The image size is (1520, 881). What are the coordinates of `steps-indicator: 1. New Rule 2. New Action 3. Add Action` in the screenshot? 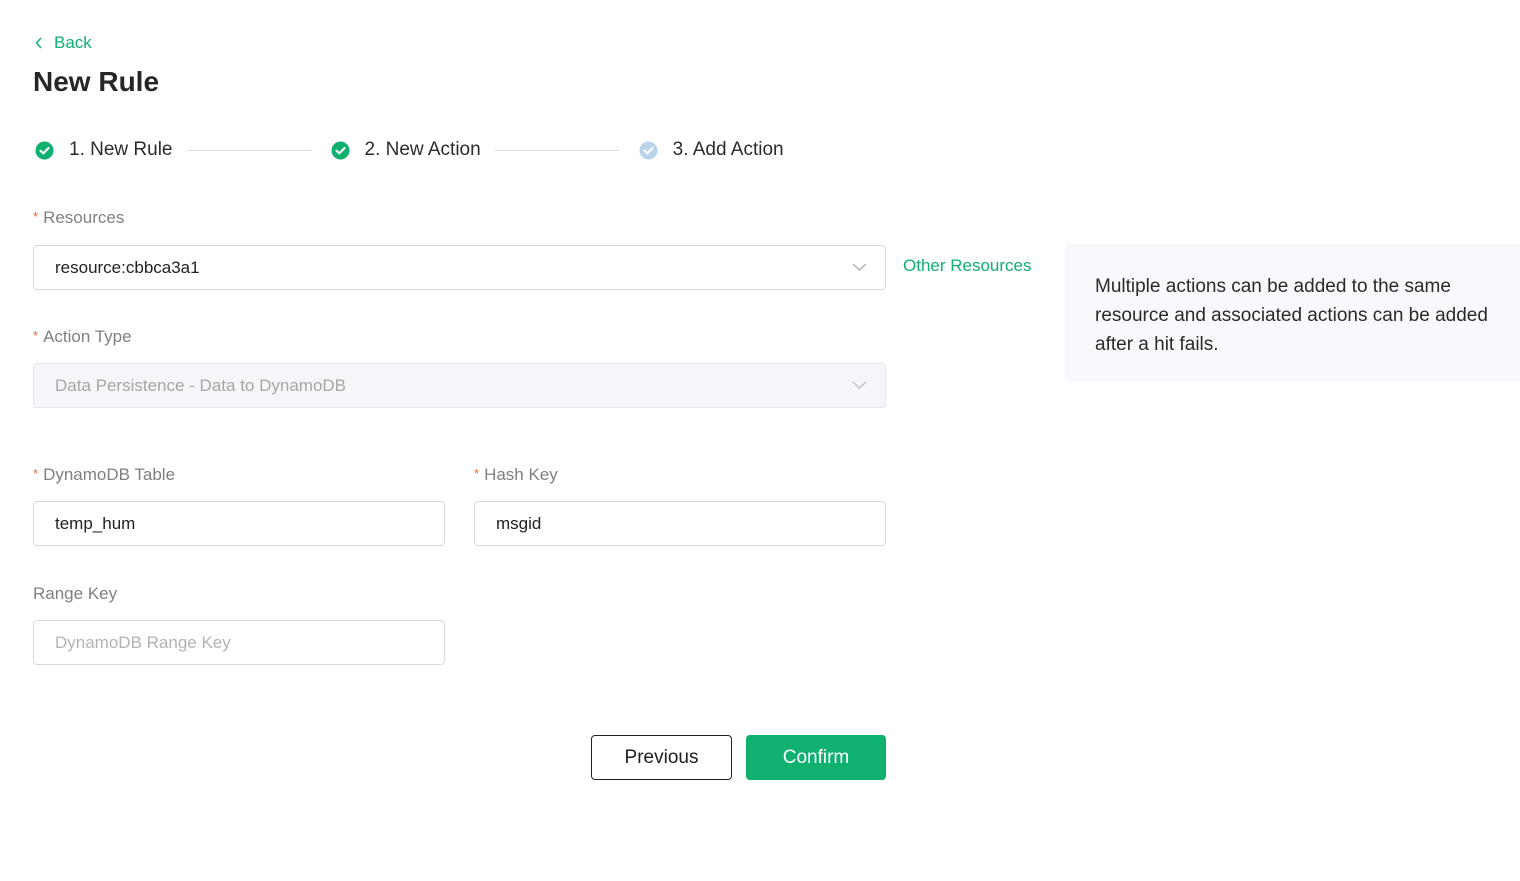 It's located at (409, 150).